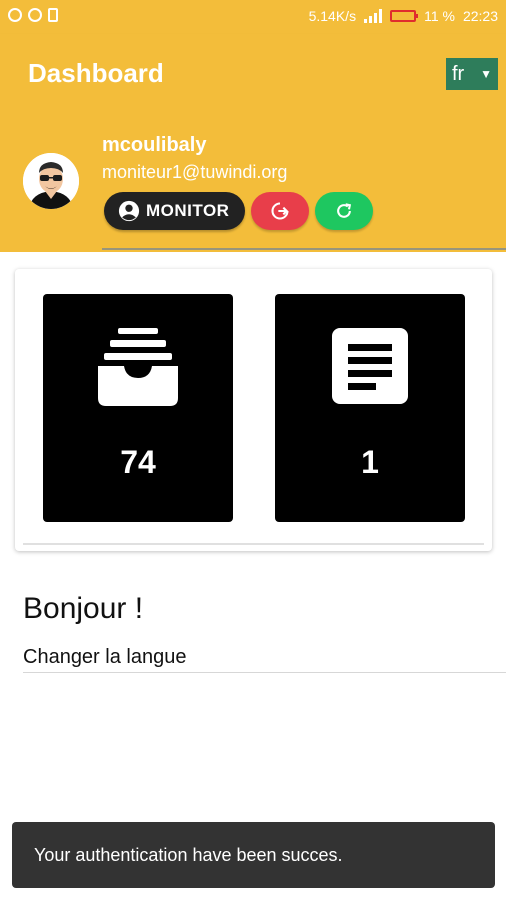 This screenshot has height=900, width=506. Describe the element at coordinates (304, 249) in the screenshot. I see `profile-divider` at that location.